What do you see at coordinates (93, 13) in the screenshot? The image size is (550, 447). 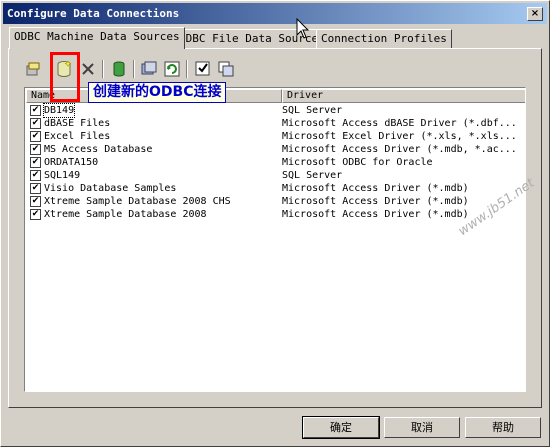 I see `window-title: Configure Data Connections` at bounding box center [93, 13].